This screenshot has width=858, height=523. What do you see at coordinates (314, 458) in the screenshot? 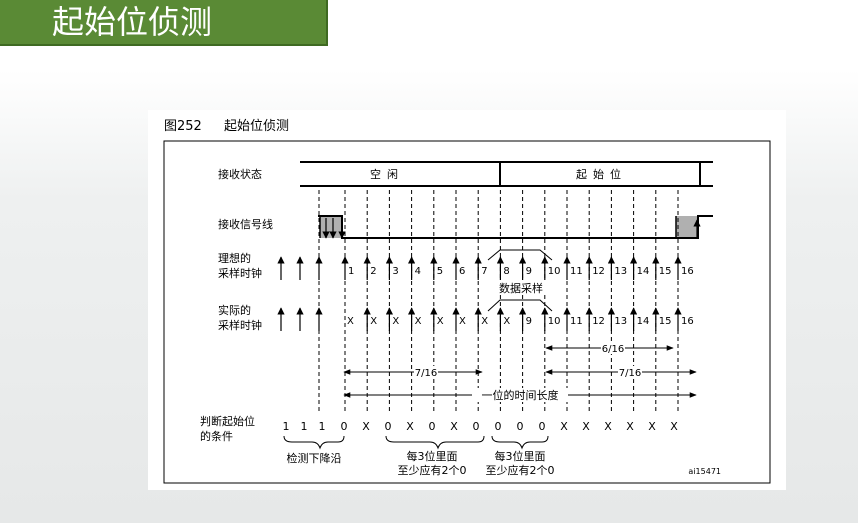
I see `note-falling-edge: 检测下降沿` at bounding box center [314, 458].